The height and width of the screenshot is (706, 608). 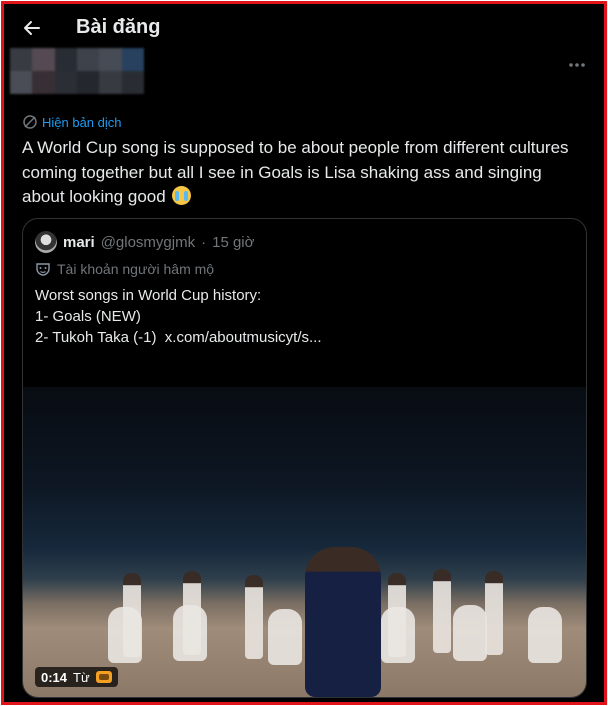 I want to click on quote-author-name: mari, so click(x=79, y=242).